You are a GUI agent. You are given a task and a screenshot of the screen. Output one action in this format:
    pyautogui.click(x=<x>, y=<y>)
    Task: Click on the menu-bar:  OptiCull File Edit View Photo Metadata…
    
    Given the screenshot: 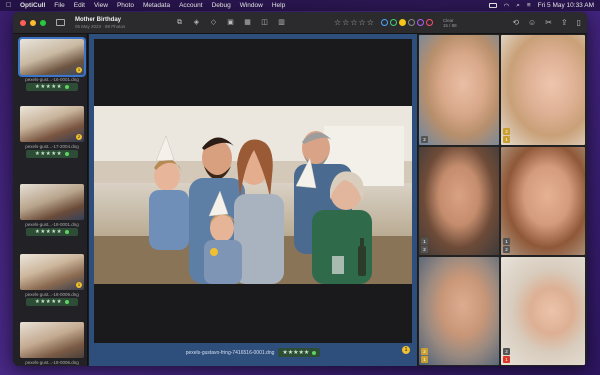 What is the action you would take?
    pyautogui.click(x=300, y=5)
    